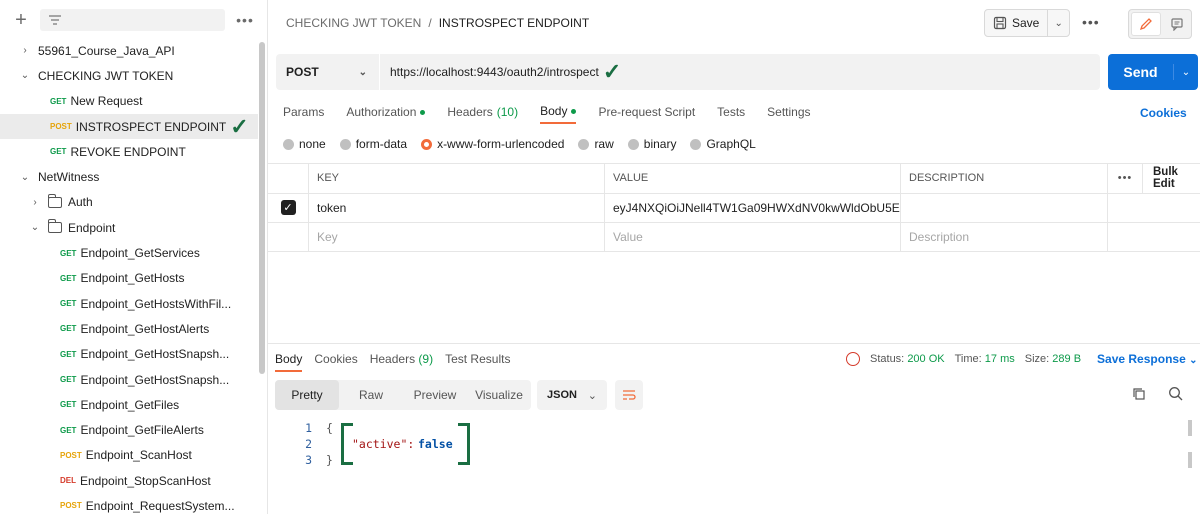 The width and height of the screenshot is (1200, 514). What do you see at coordinates (304, 144) in the screenshot?
I see `radio-none: none` at bounding box center [304, 144].